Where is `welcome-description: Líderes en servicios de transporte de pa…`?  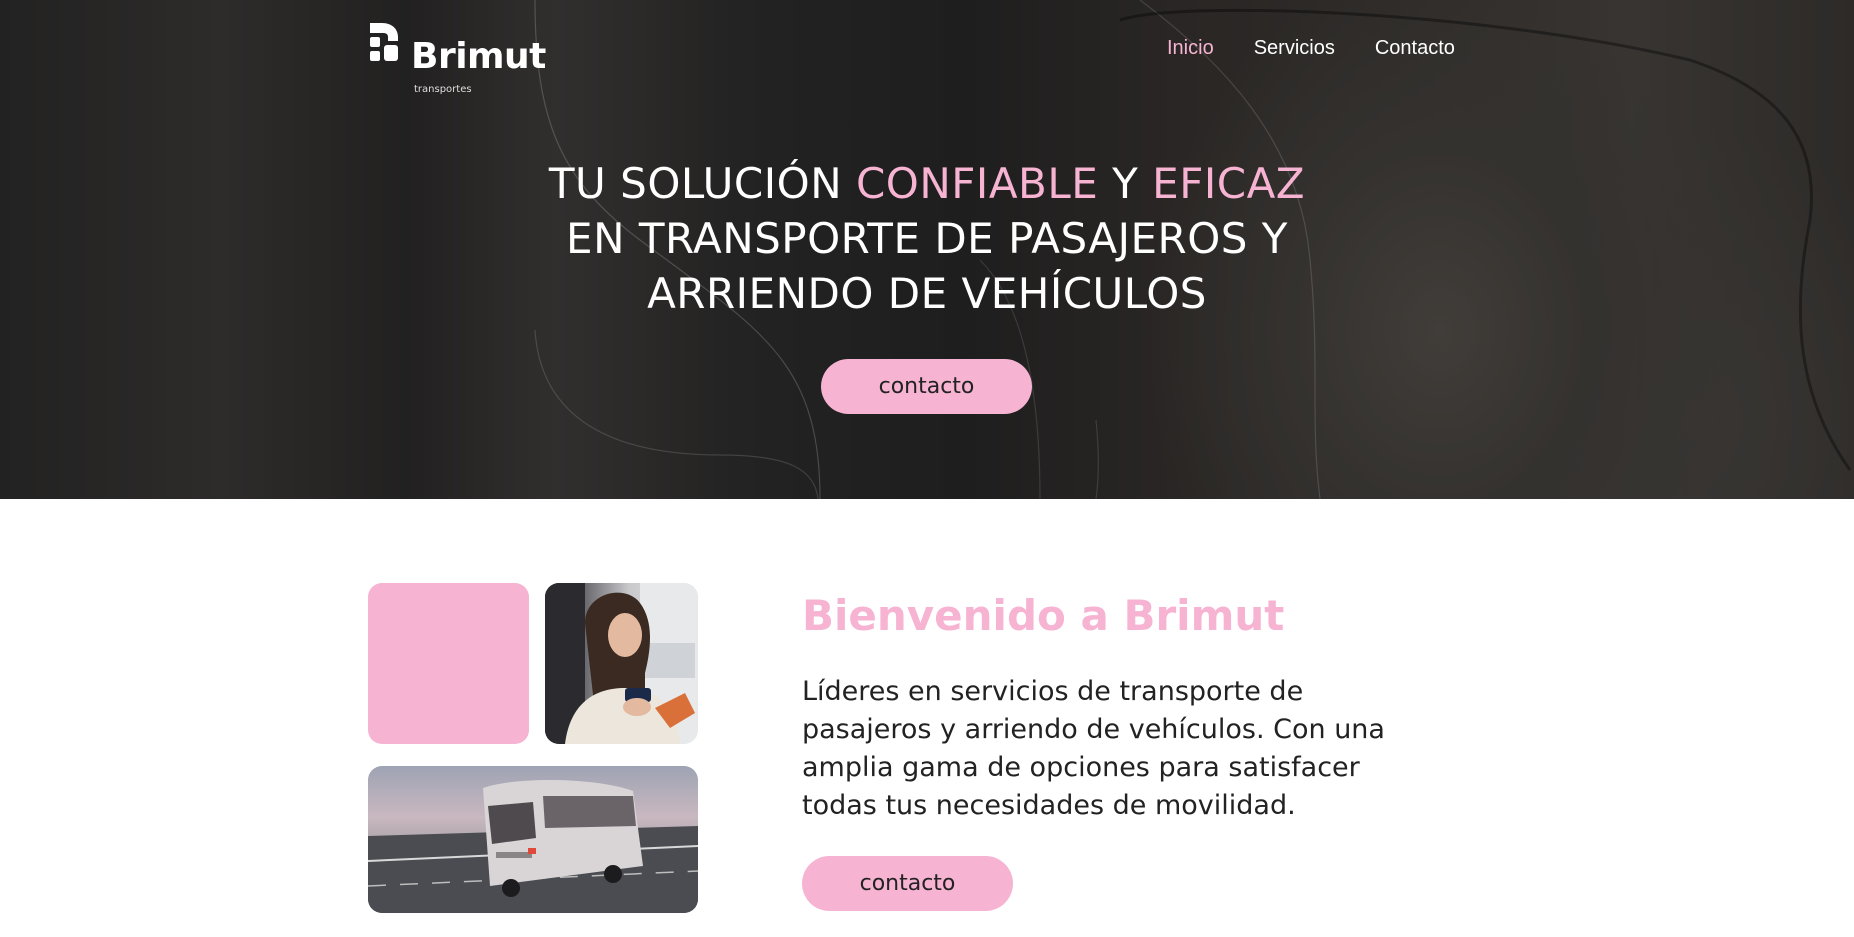
welcome-description: Líderes en servicios de transporte de pa… is located at coordinates (1093, 748).